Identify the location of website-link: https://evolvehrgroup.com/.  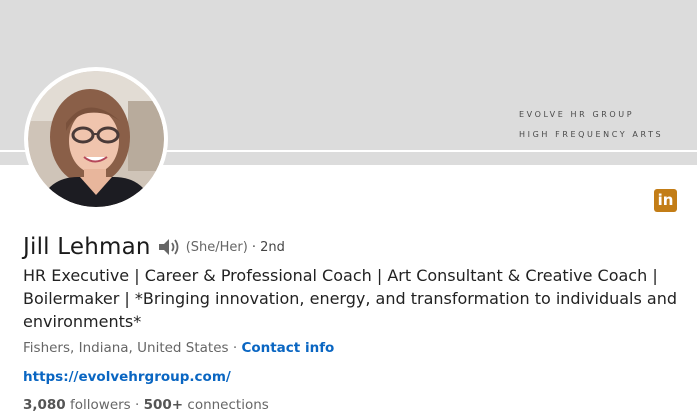
(127, 377).